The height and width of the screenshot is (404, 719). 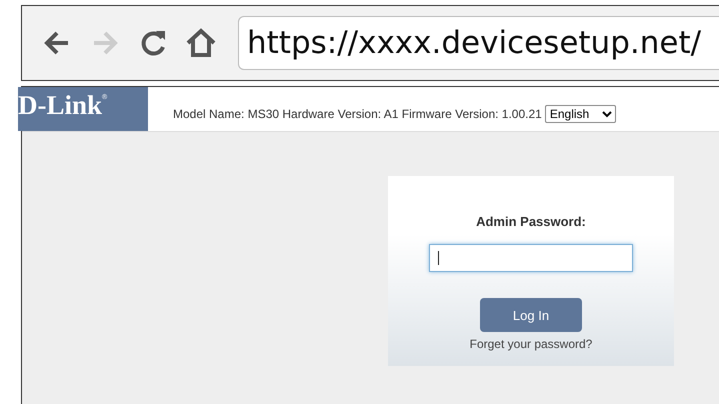 What do you see at coordinates (201, 43) in the screenshot?
I see `home-icon` at bounding box center [201, 43].